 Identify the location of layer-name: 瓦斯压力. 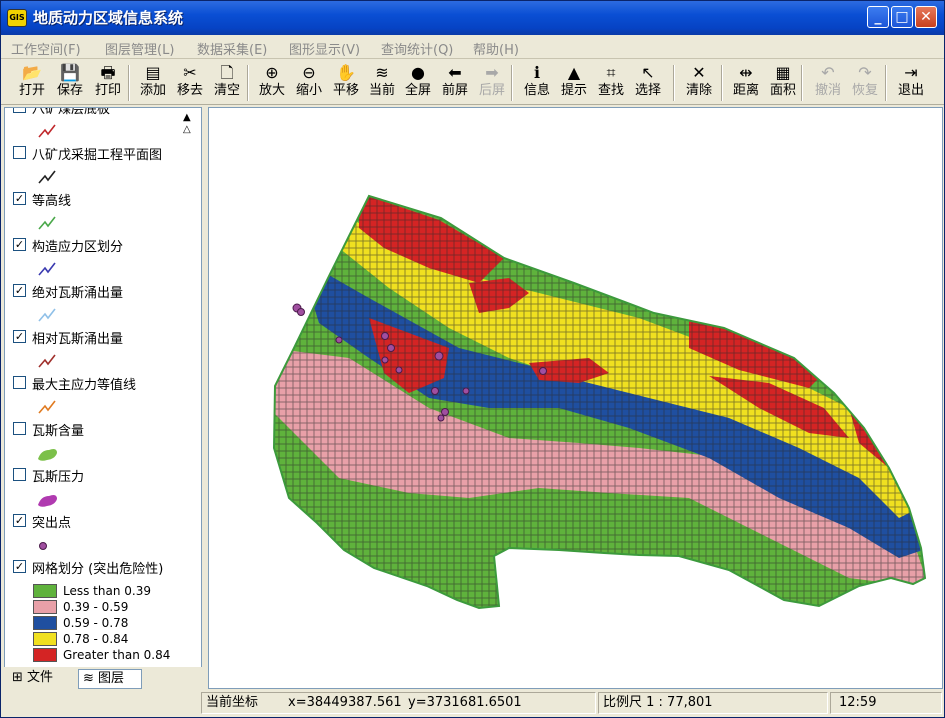
(58, 477).